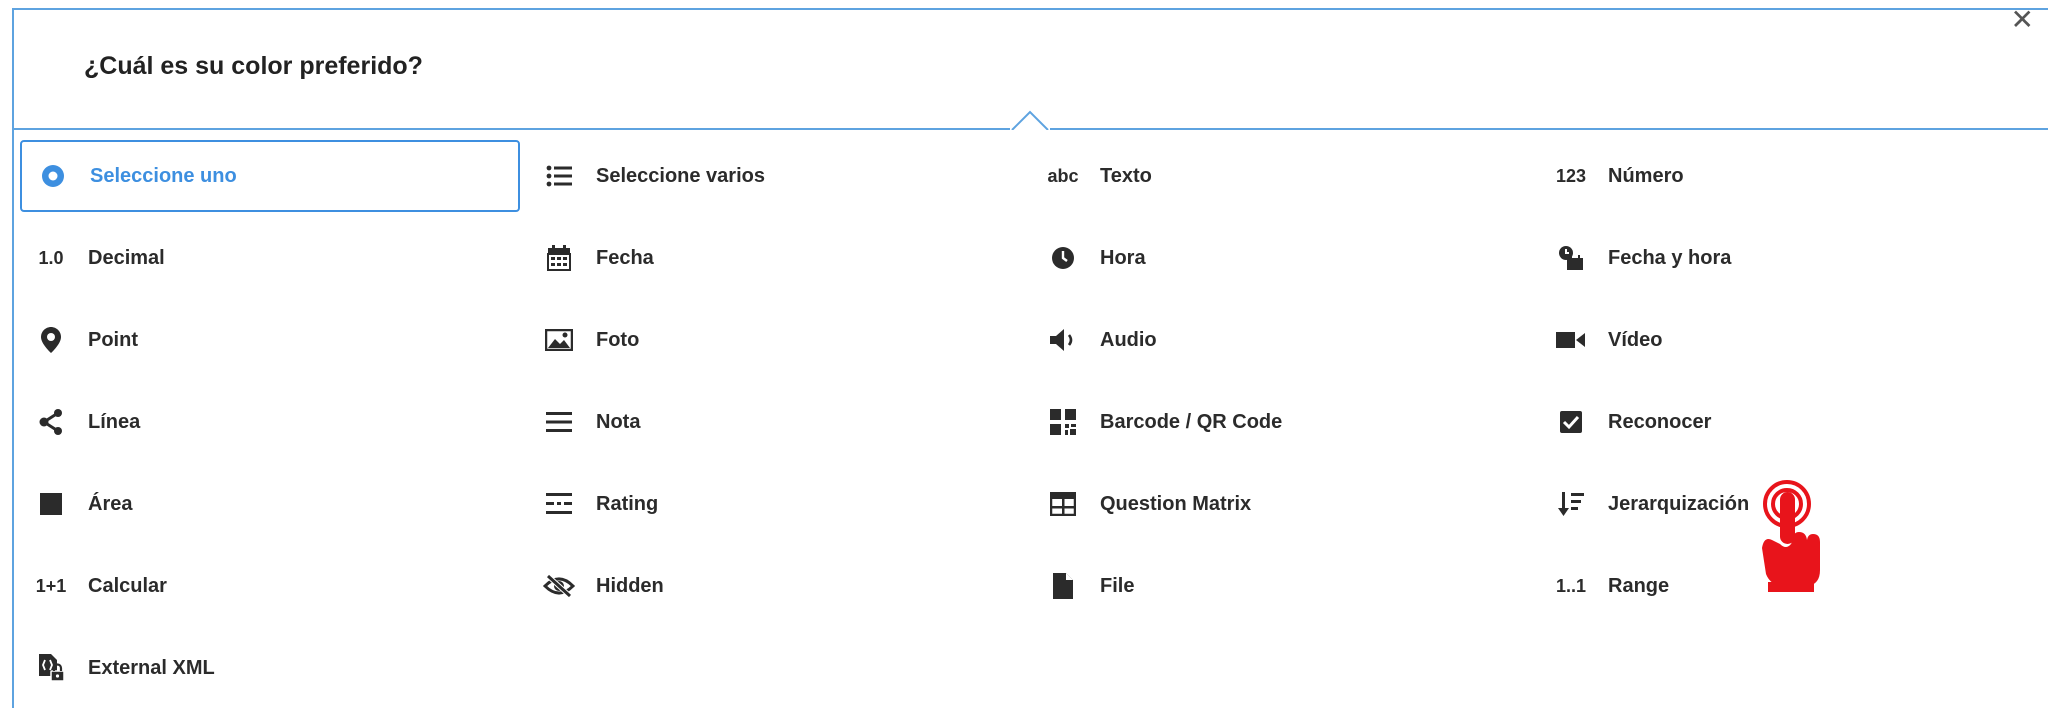  What do you see at coordinates (1063, 422) in the screenshot?
I see `qr-code-icon` at bounding box center [1063, 422].